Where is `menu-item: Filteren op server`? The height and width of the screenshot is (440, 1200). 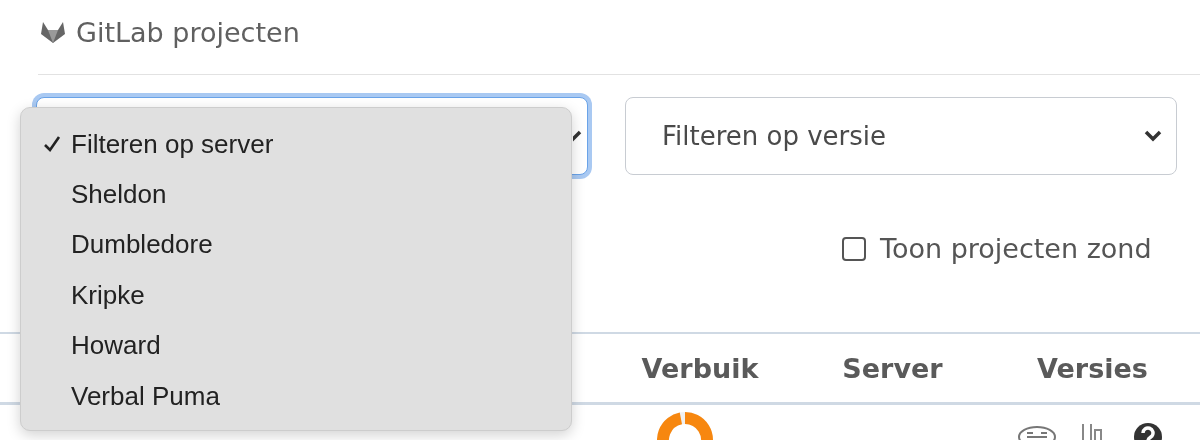
menu-item: Filteren op server is located at coordinates (296, 144).